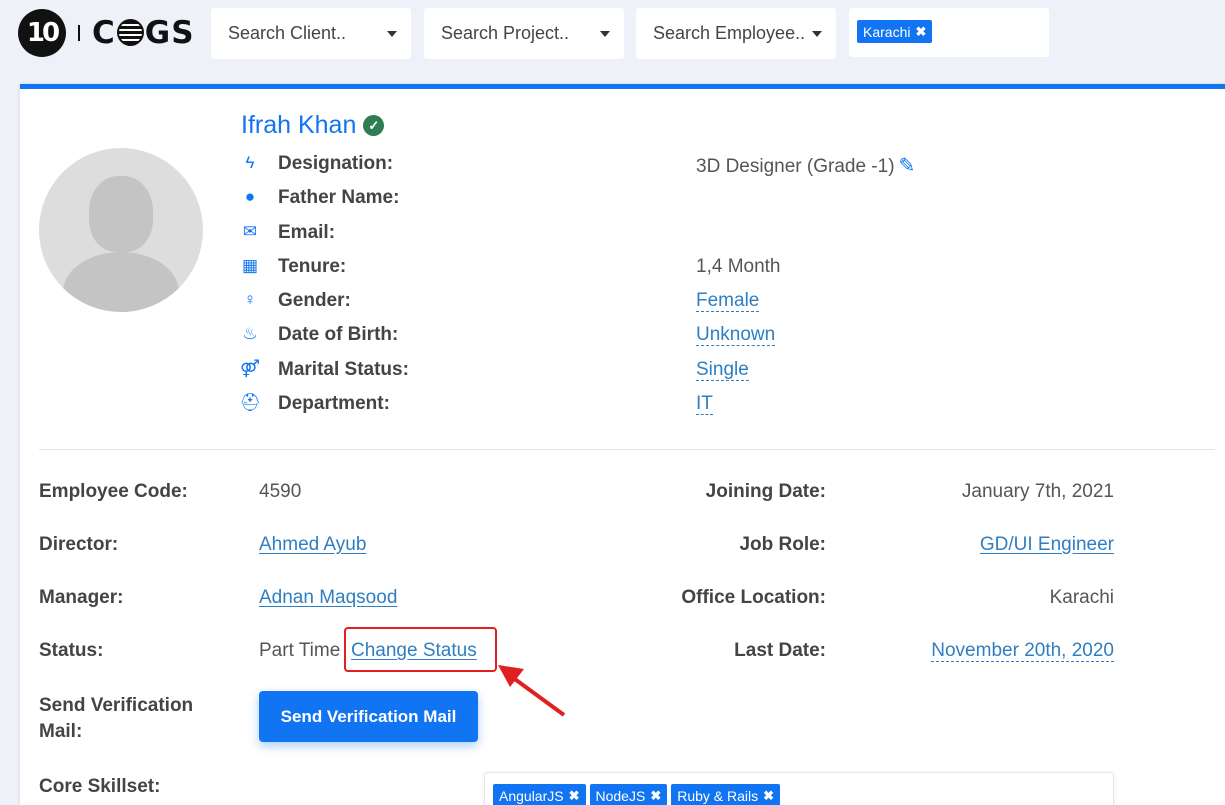  Describe the element at coordinates (300, 650) in the screenshot. I see `status-value: Part Time` at that location.